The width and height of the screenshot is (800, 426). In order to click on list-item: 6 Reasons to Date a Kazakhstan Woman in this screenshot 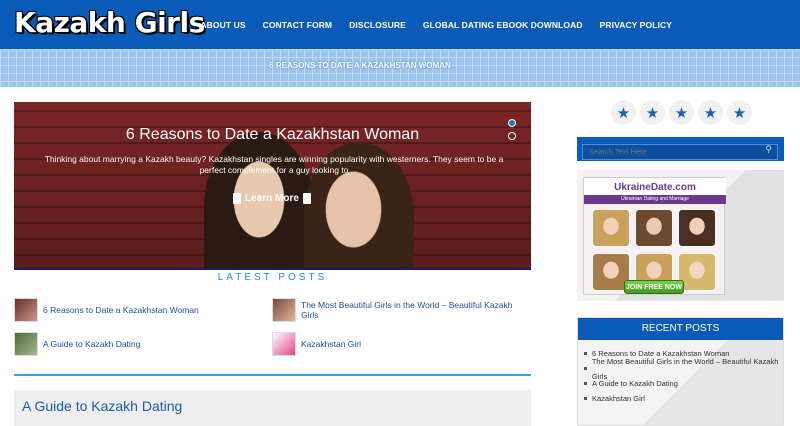, I will do `click(106, 310)`.